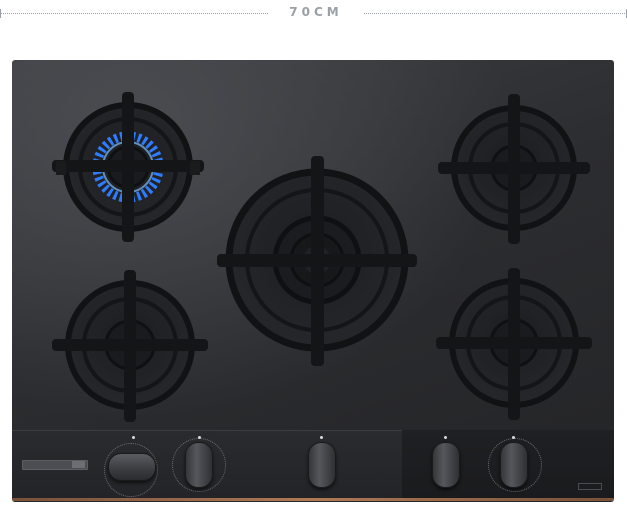 The height and width of the screenshot is (508, 627). What do you see at coordinates (130, 346) in the screenshot?
I see `burner-front-left` at bounding box center [130, 346].